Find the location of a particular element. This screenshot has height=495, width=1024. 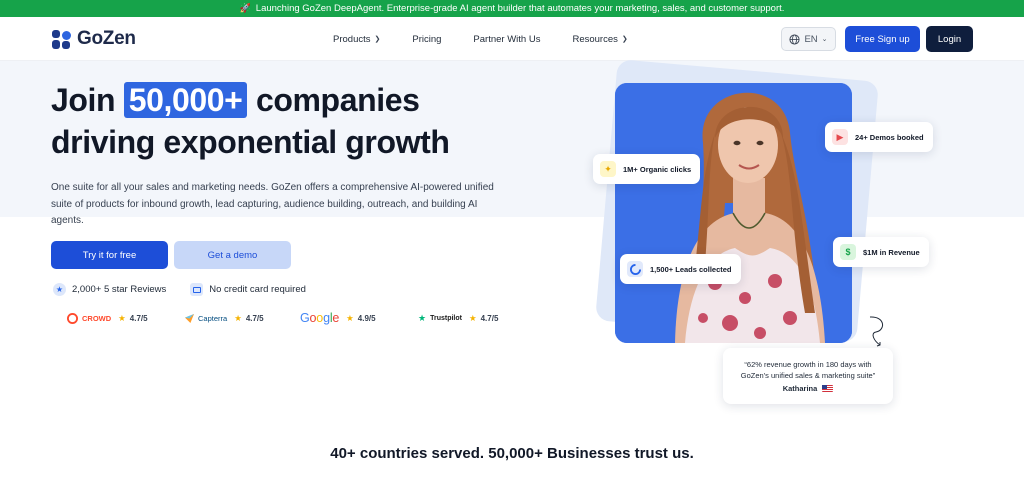

quote-author: Katharina is located at coordinates (808, 388).